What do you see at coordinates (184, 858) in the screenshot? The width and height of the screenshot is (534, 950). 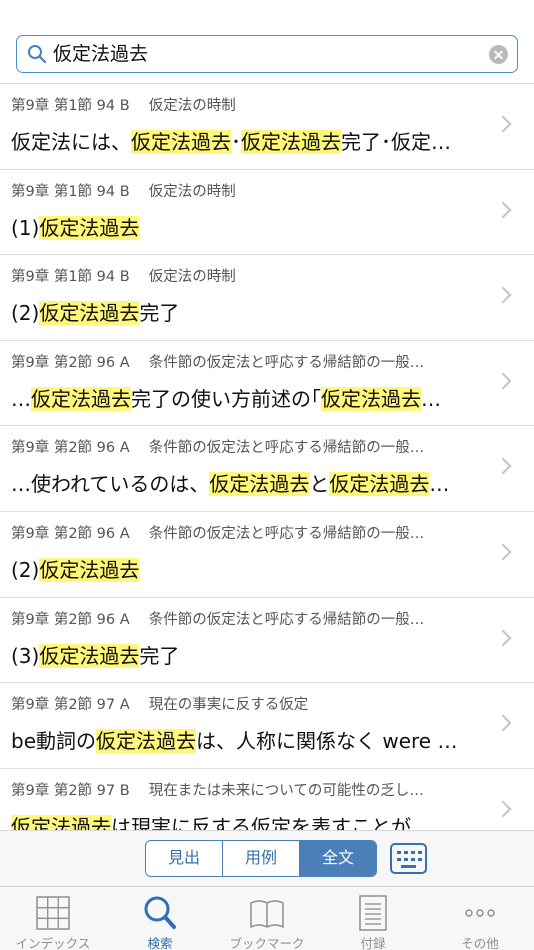 I see `segment-headword: 見出` at bounding box center [184, 858].